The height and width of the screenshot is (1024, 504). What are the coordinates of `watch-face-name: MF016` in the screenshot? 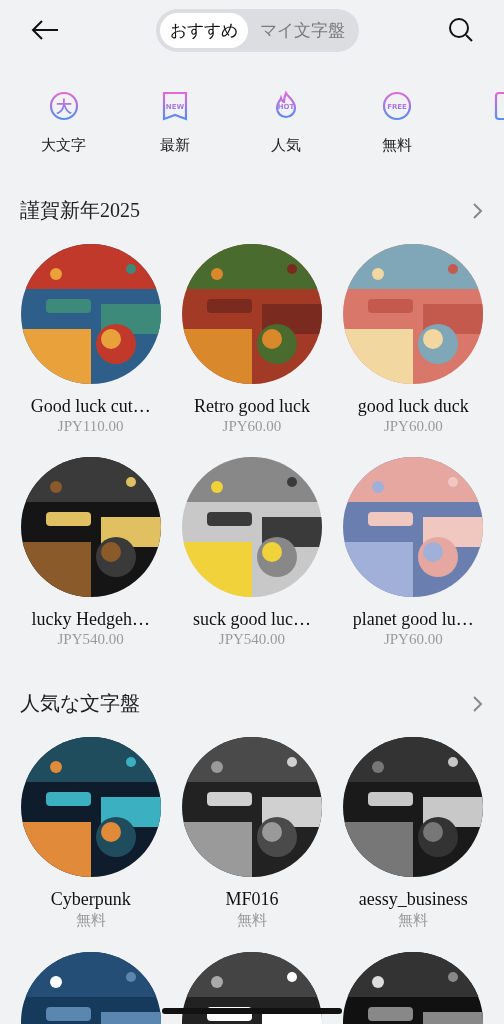 It's located at (252, 899).